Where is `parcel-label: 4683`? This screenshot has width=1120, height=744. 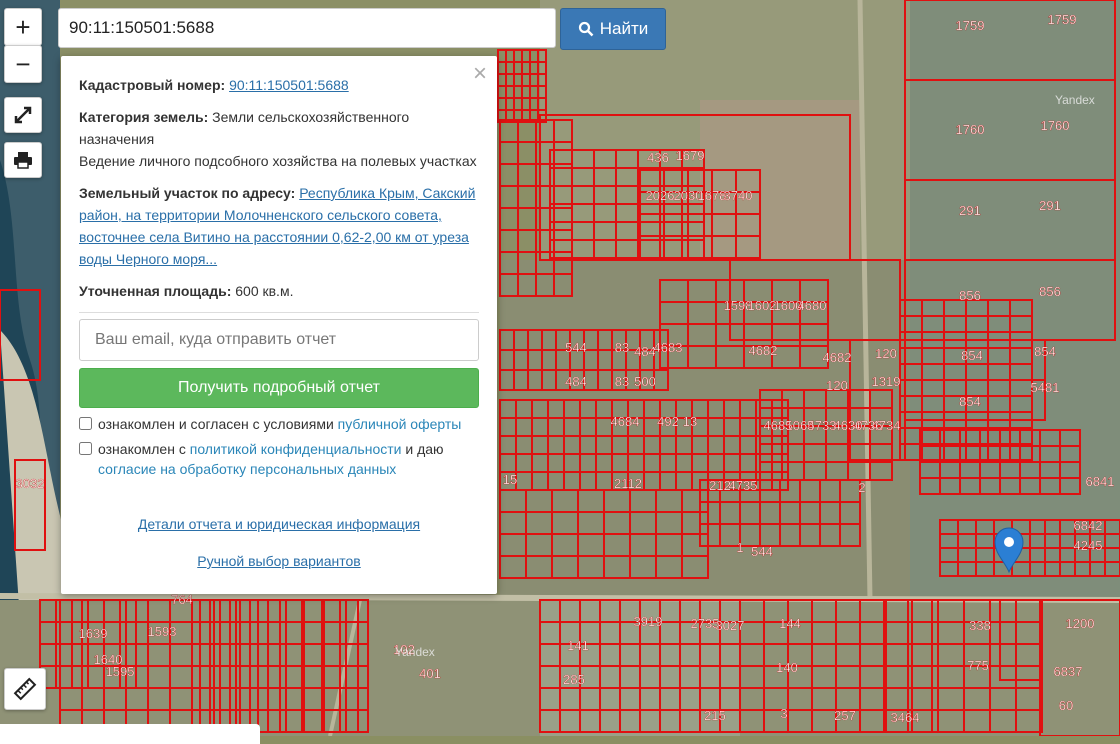 parcel-label: 4683 is located at coordinates (668, 347).